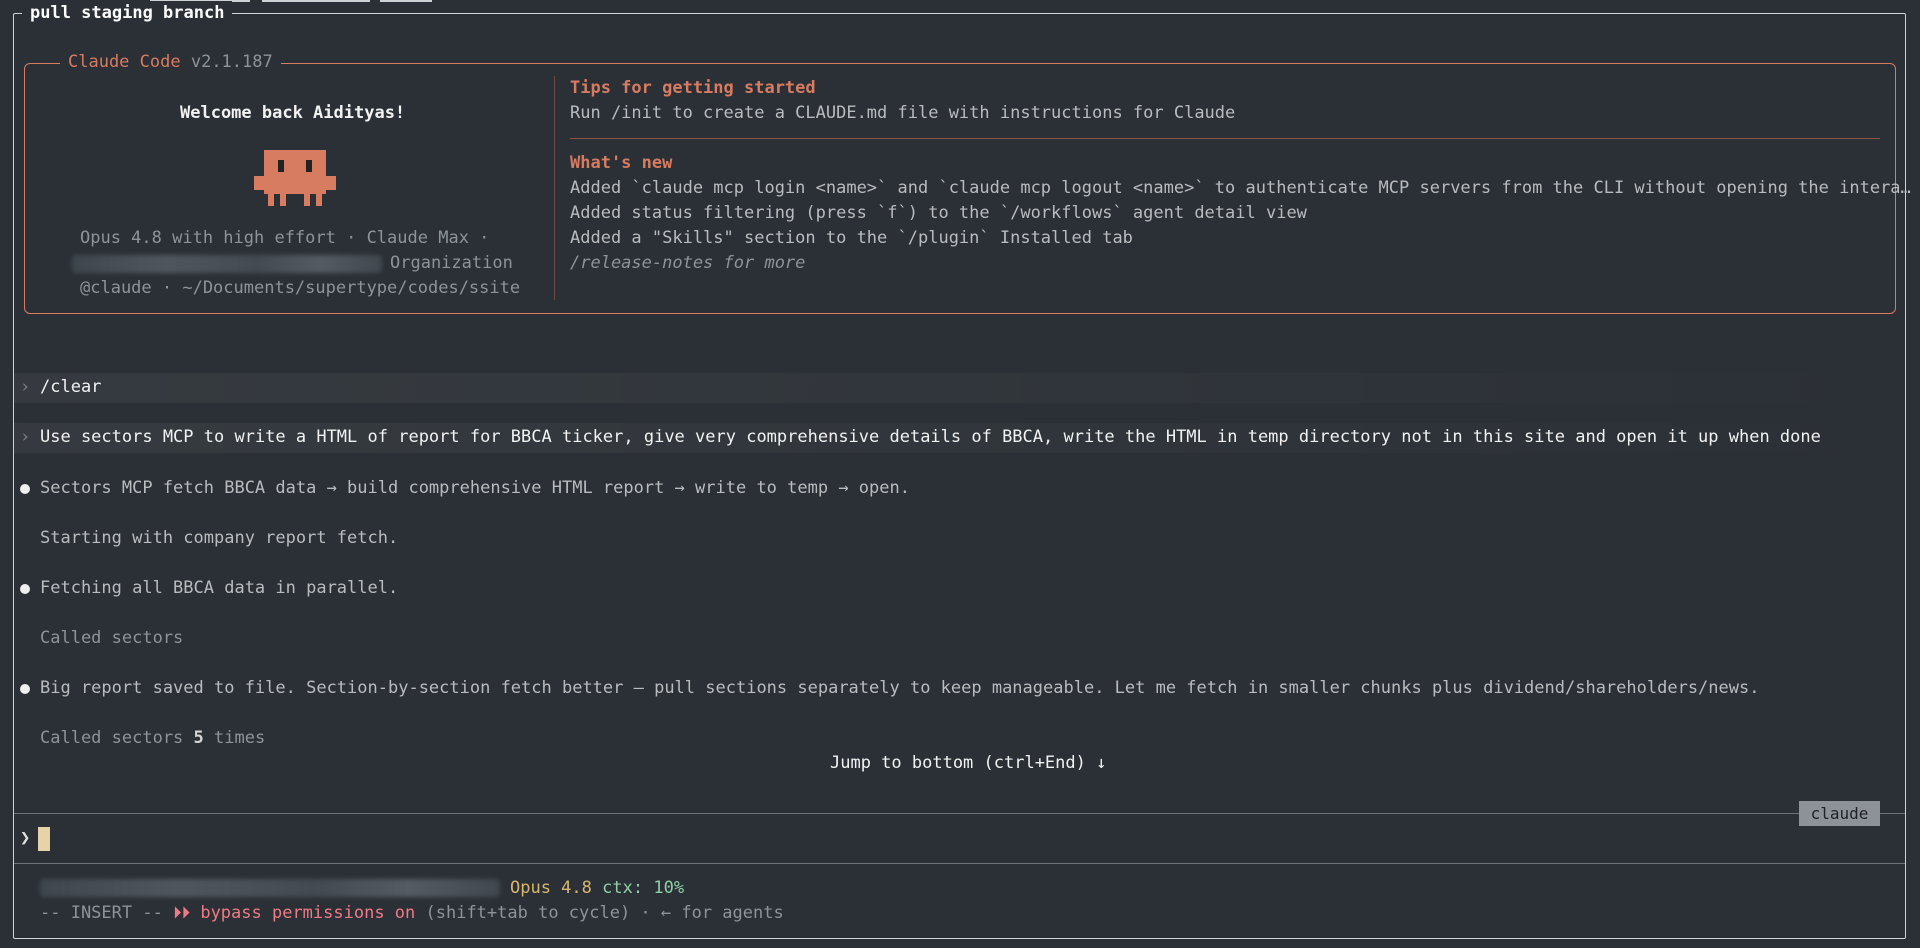 This screenshot has height=948, width=1920. Describe the element at coordinates (293, 113) in the screenshot. I see `welcome-greeting: Welcome back Aidityas!` at that location.